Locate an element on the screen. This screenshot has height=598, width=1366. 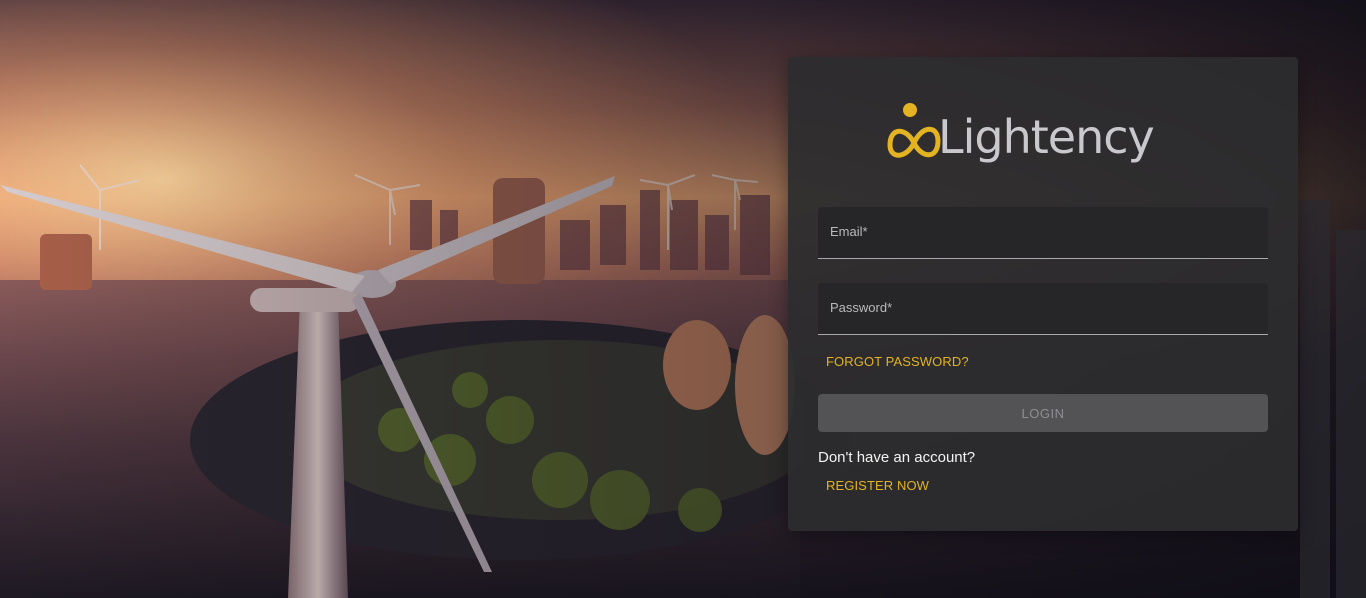
email-field: Email* is located at coordinates (1043, 233).